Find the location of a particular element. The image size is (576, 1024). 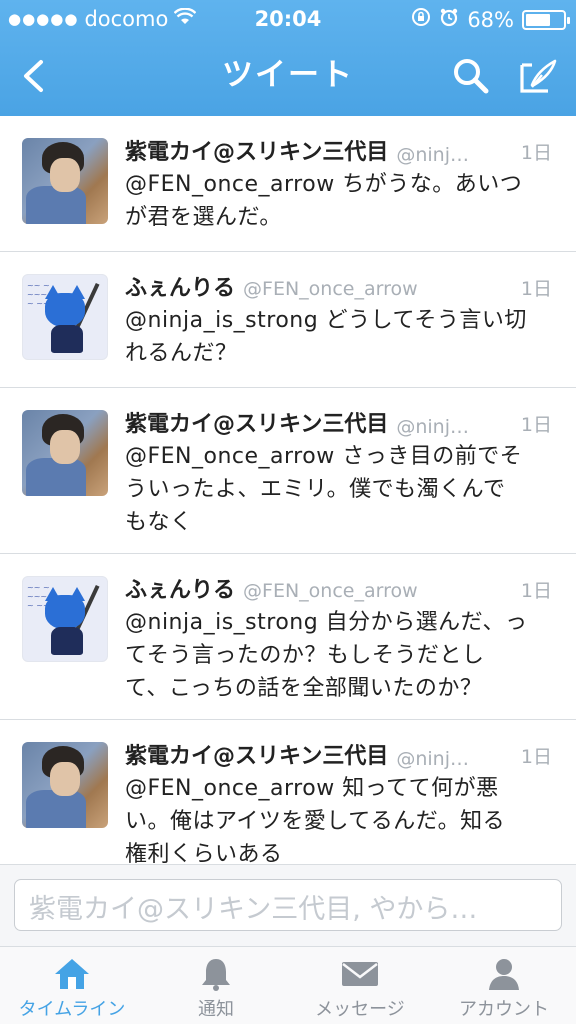

tweet-text-line: 権利くらいある is located at coordinates (204, 853).